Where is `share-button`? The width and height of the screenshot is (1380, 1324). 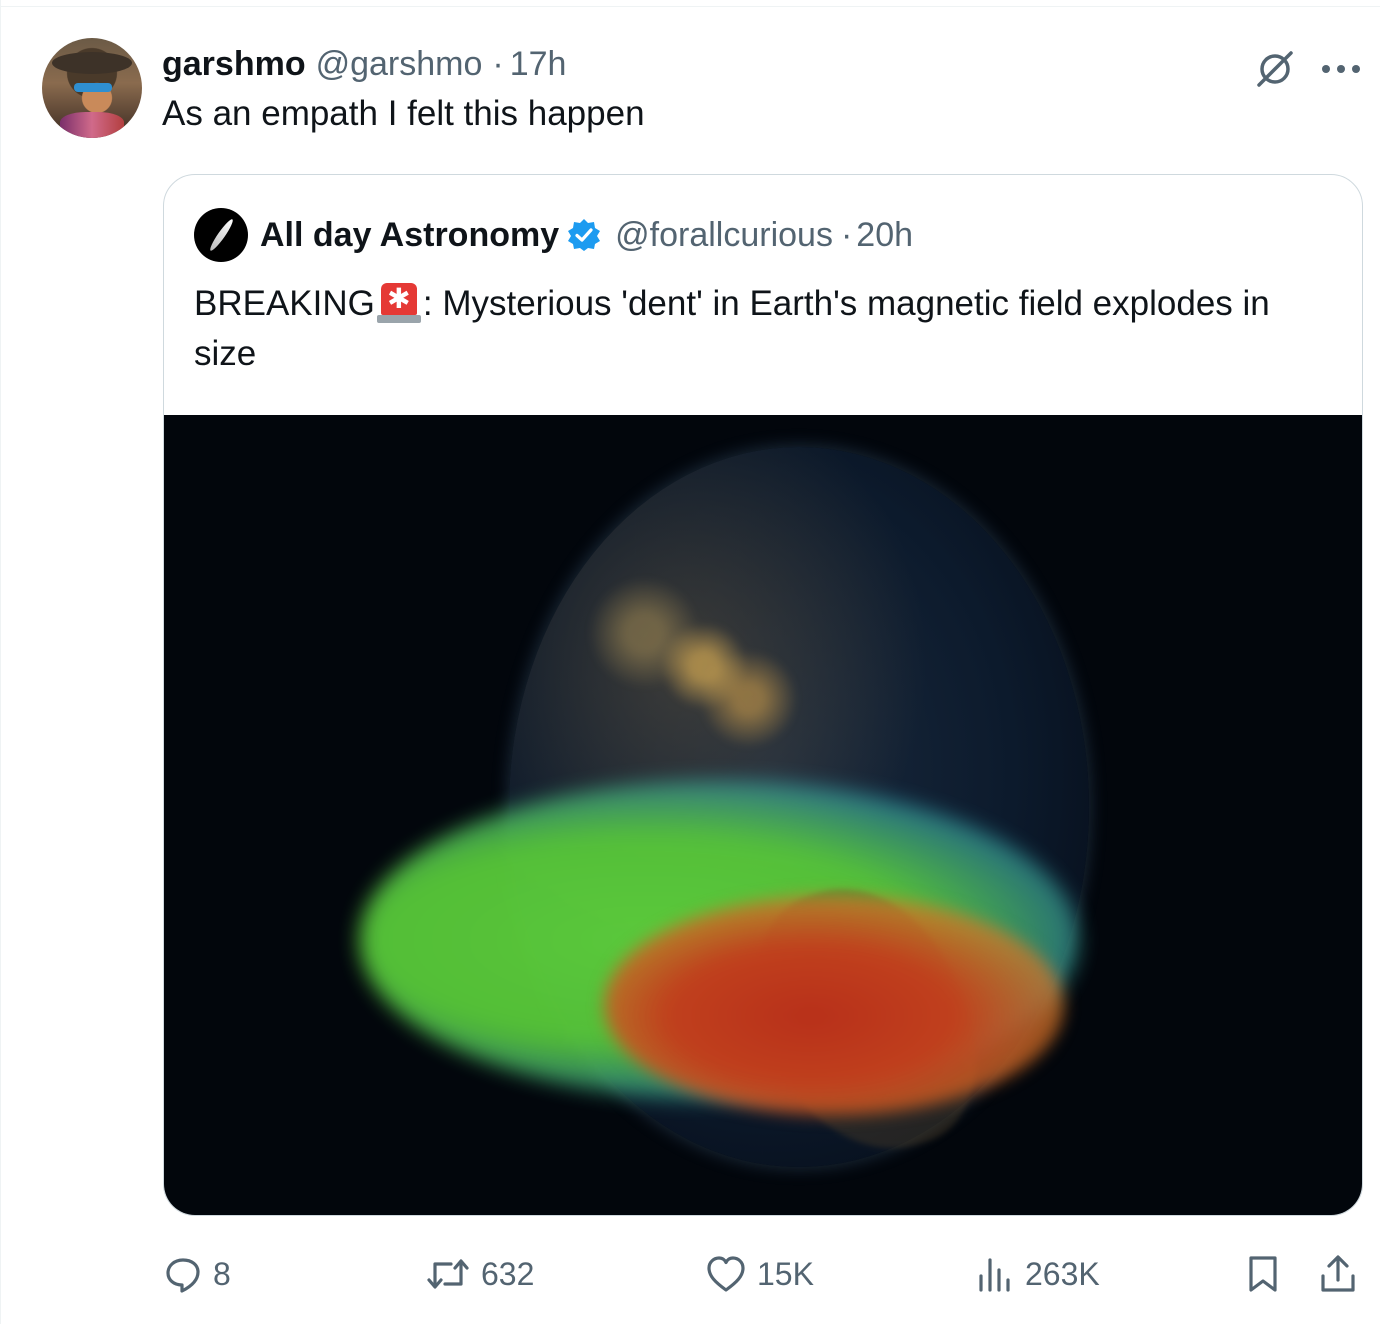
share-button is located at coordinates (1338, 1274).